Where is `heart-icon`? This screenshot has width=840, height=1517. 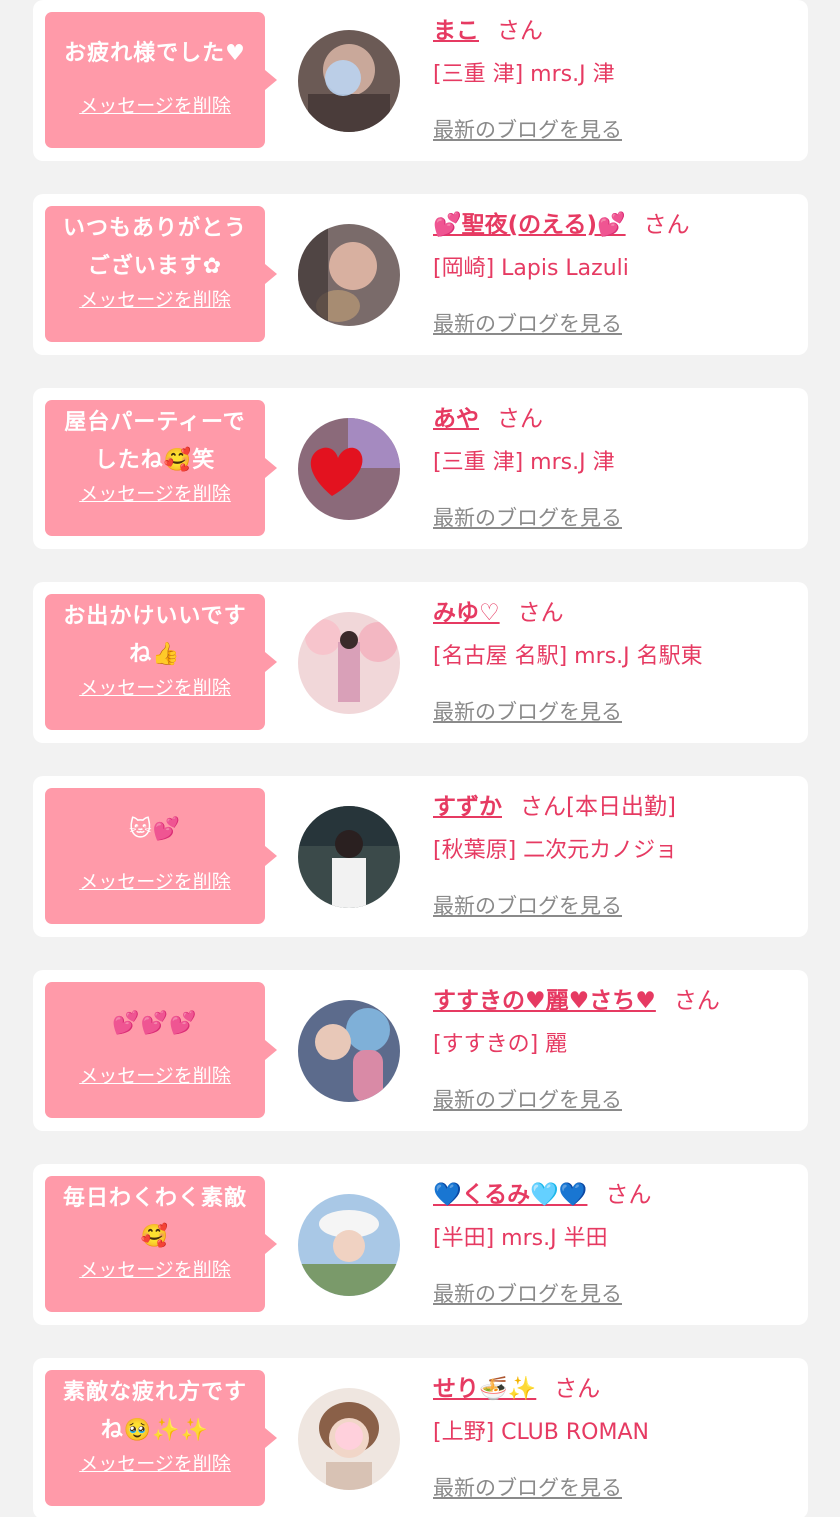 heart-icon is located at coordinates (349, 469).